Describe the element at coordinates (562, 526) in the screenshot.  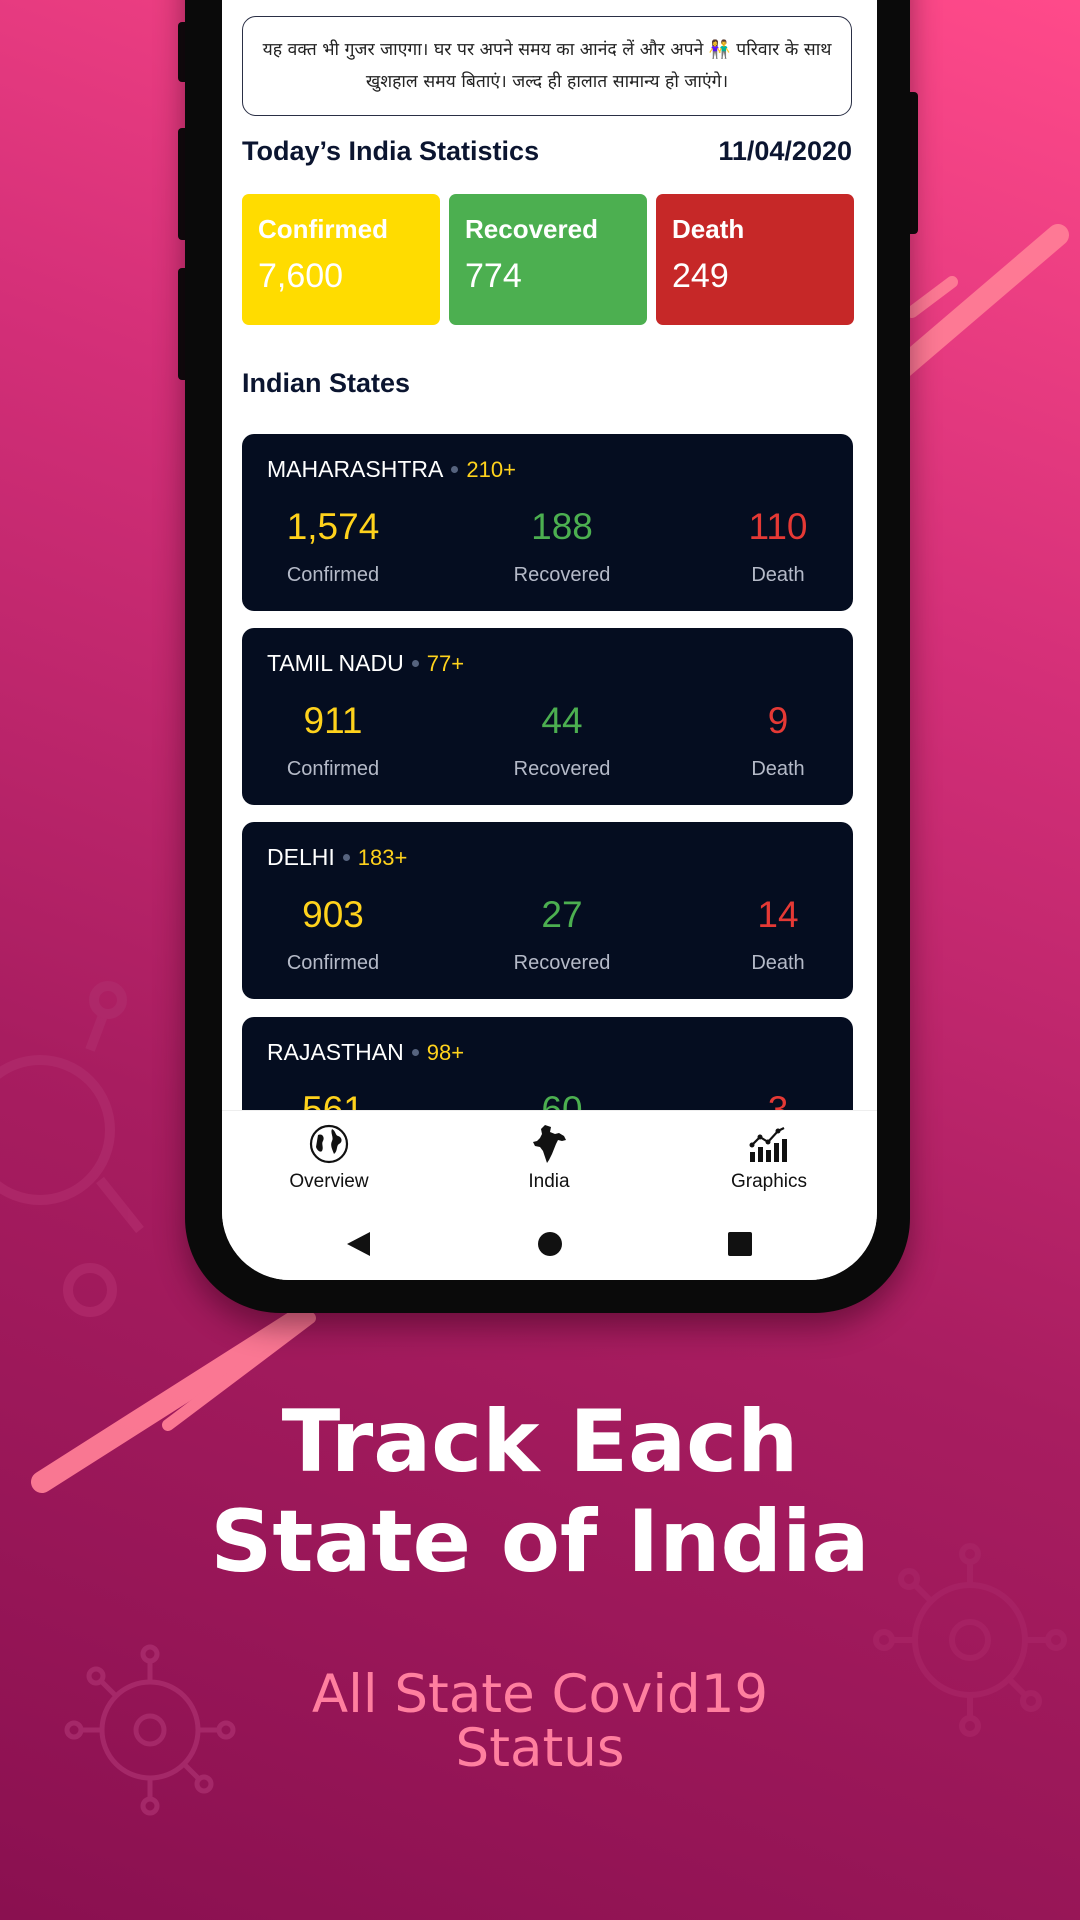
I see `state-recovered-value: 188` at that location.